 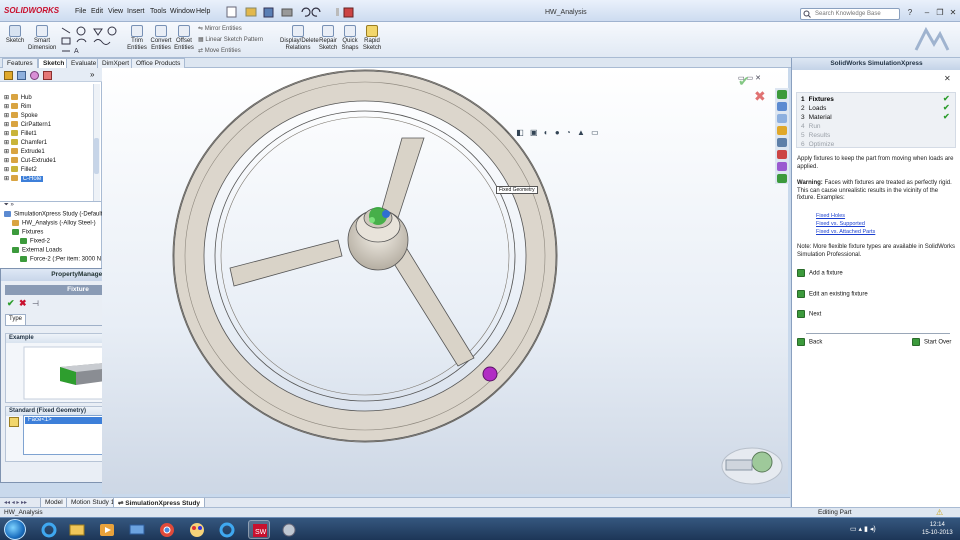 I want to click on start-button, so click(x=15, y=529).